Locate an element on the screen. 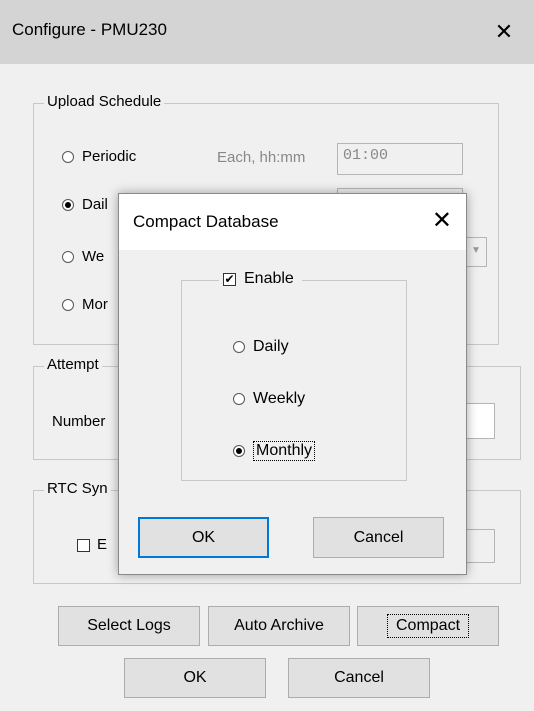 Image resolution: width=534 pixels, height=711 pixels. radio-compact-monthly: Monthly is located at coordinates (274, 451).